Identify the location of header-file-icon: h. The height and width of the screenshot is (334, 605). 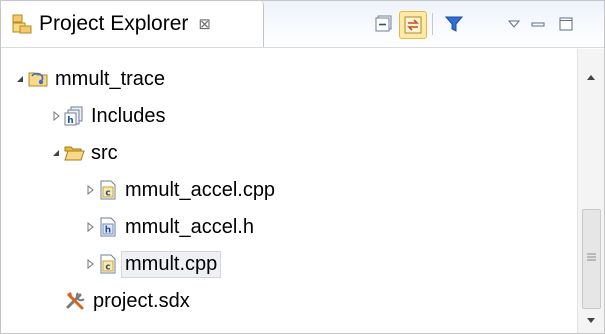
(108, 227).